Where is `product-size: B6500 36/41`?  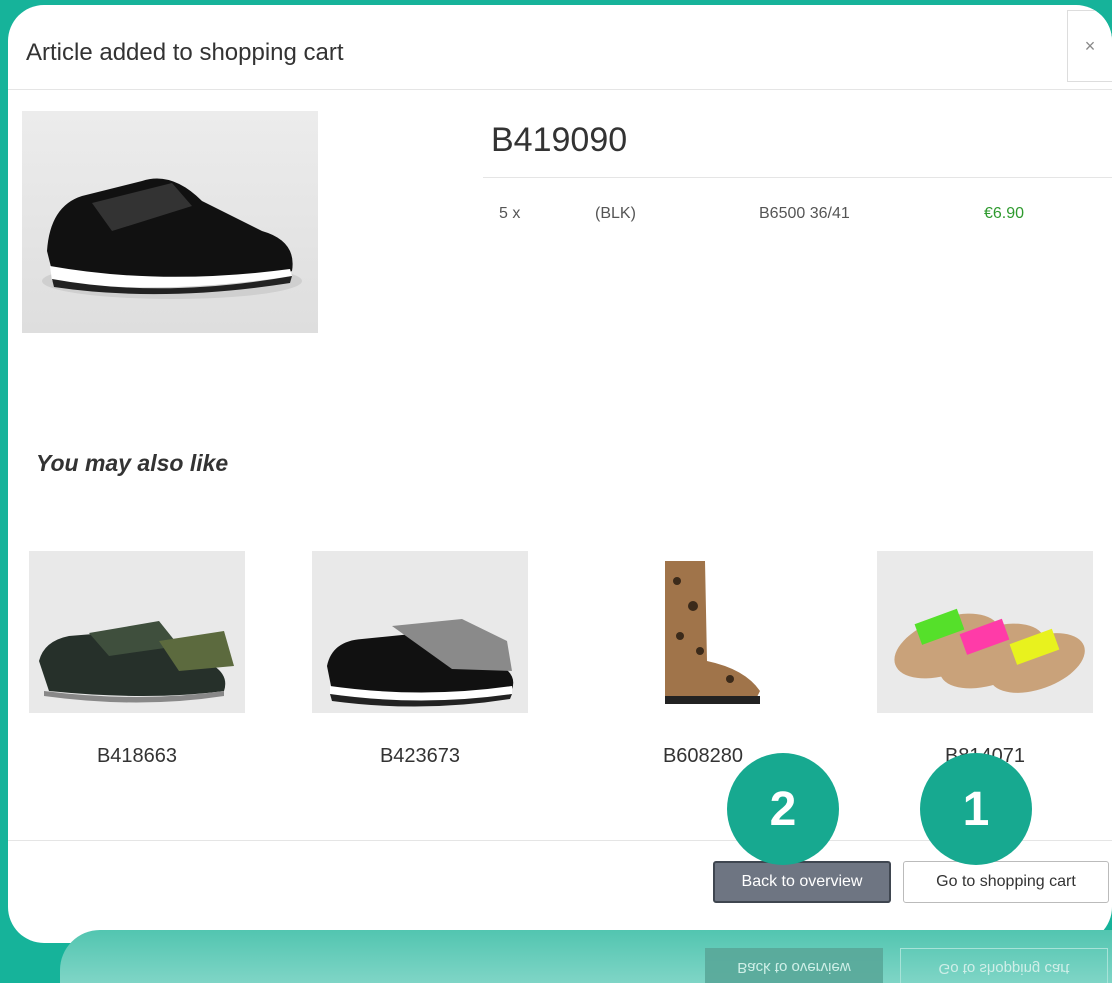 product-size: B6500 36/41 is located at coordinates (804, 213).